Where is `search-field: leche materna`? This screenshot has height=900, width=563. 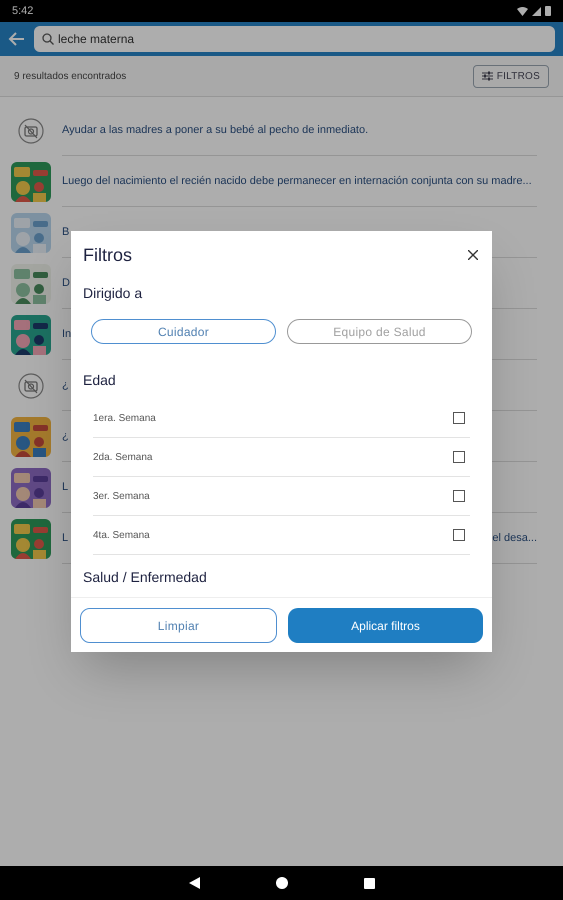
search-field: leche materna is located at coordinates (294, 39).